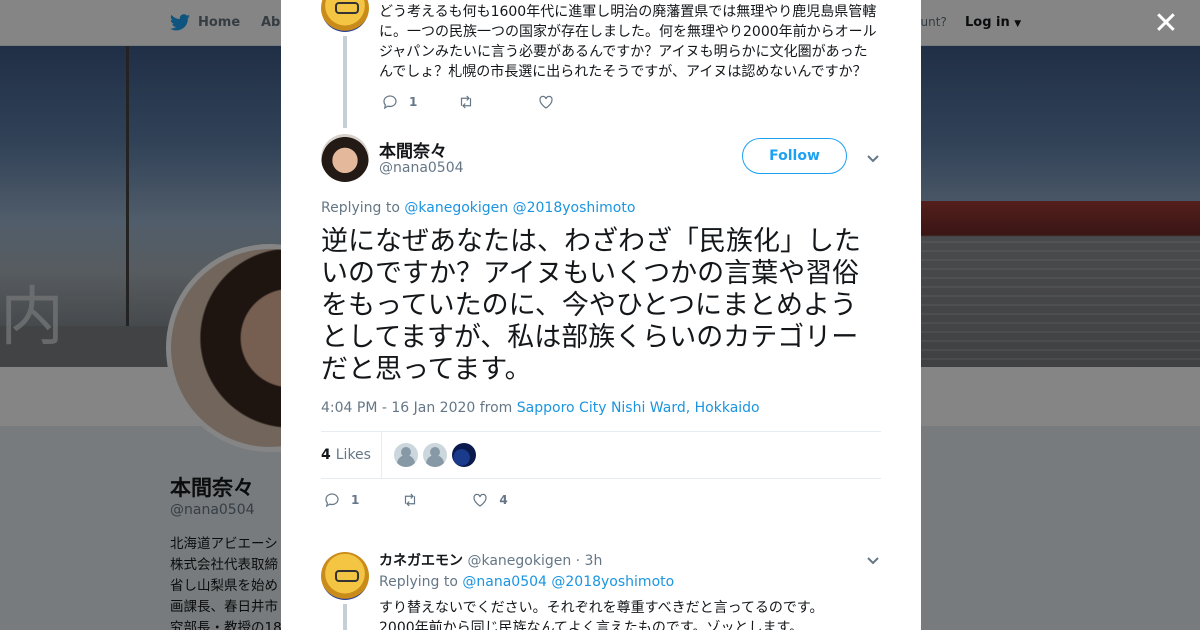 The width and height of the screenshot is (1200, 630). Describe the element at coordinates (429, 500) in the screenshot. I see `main-tweet-actions: 1 4` at that location.